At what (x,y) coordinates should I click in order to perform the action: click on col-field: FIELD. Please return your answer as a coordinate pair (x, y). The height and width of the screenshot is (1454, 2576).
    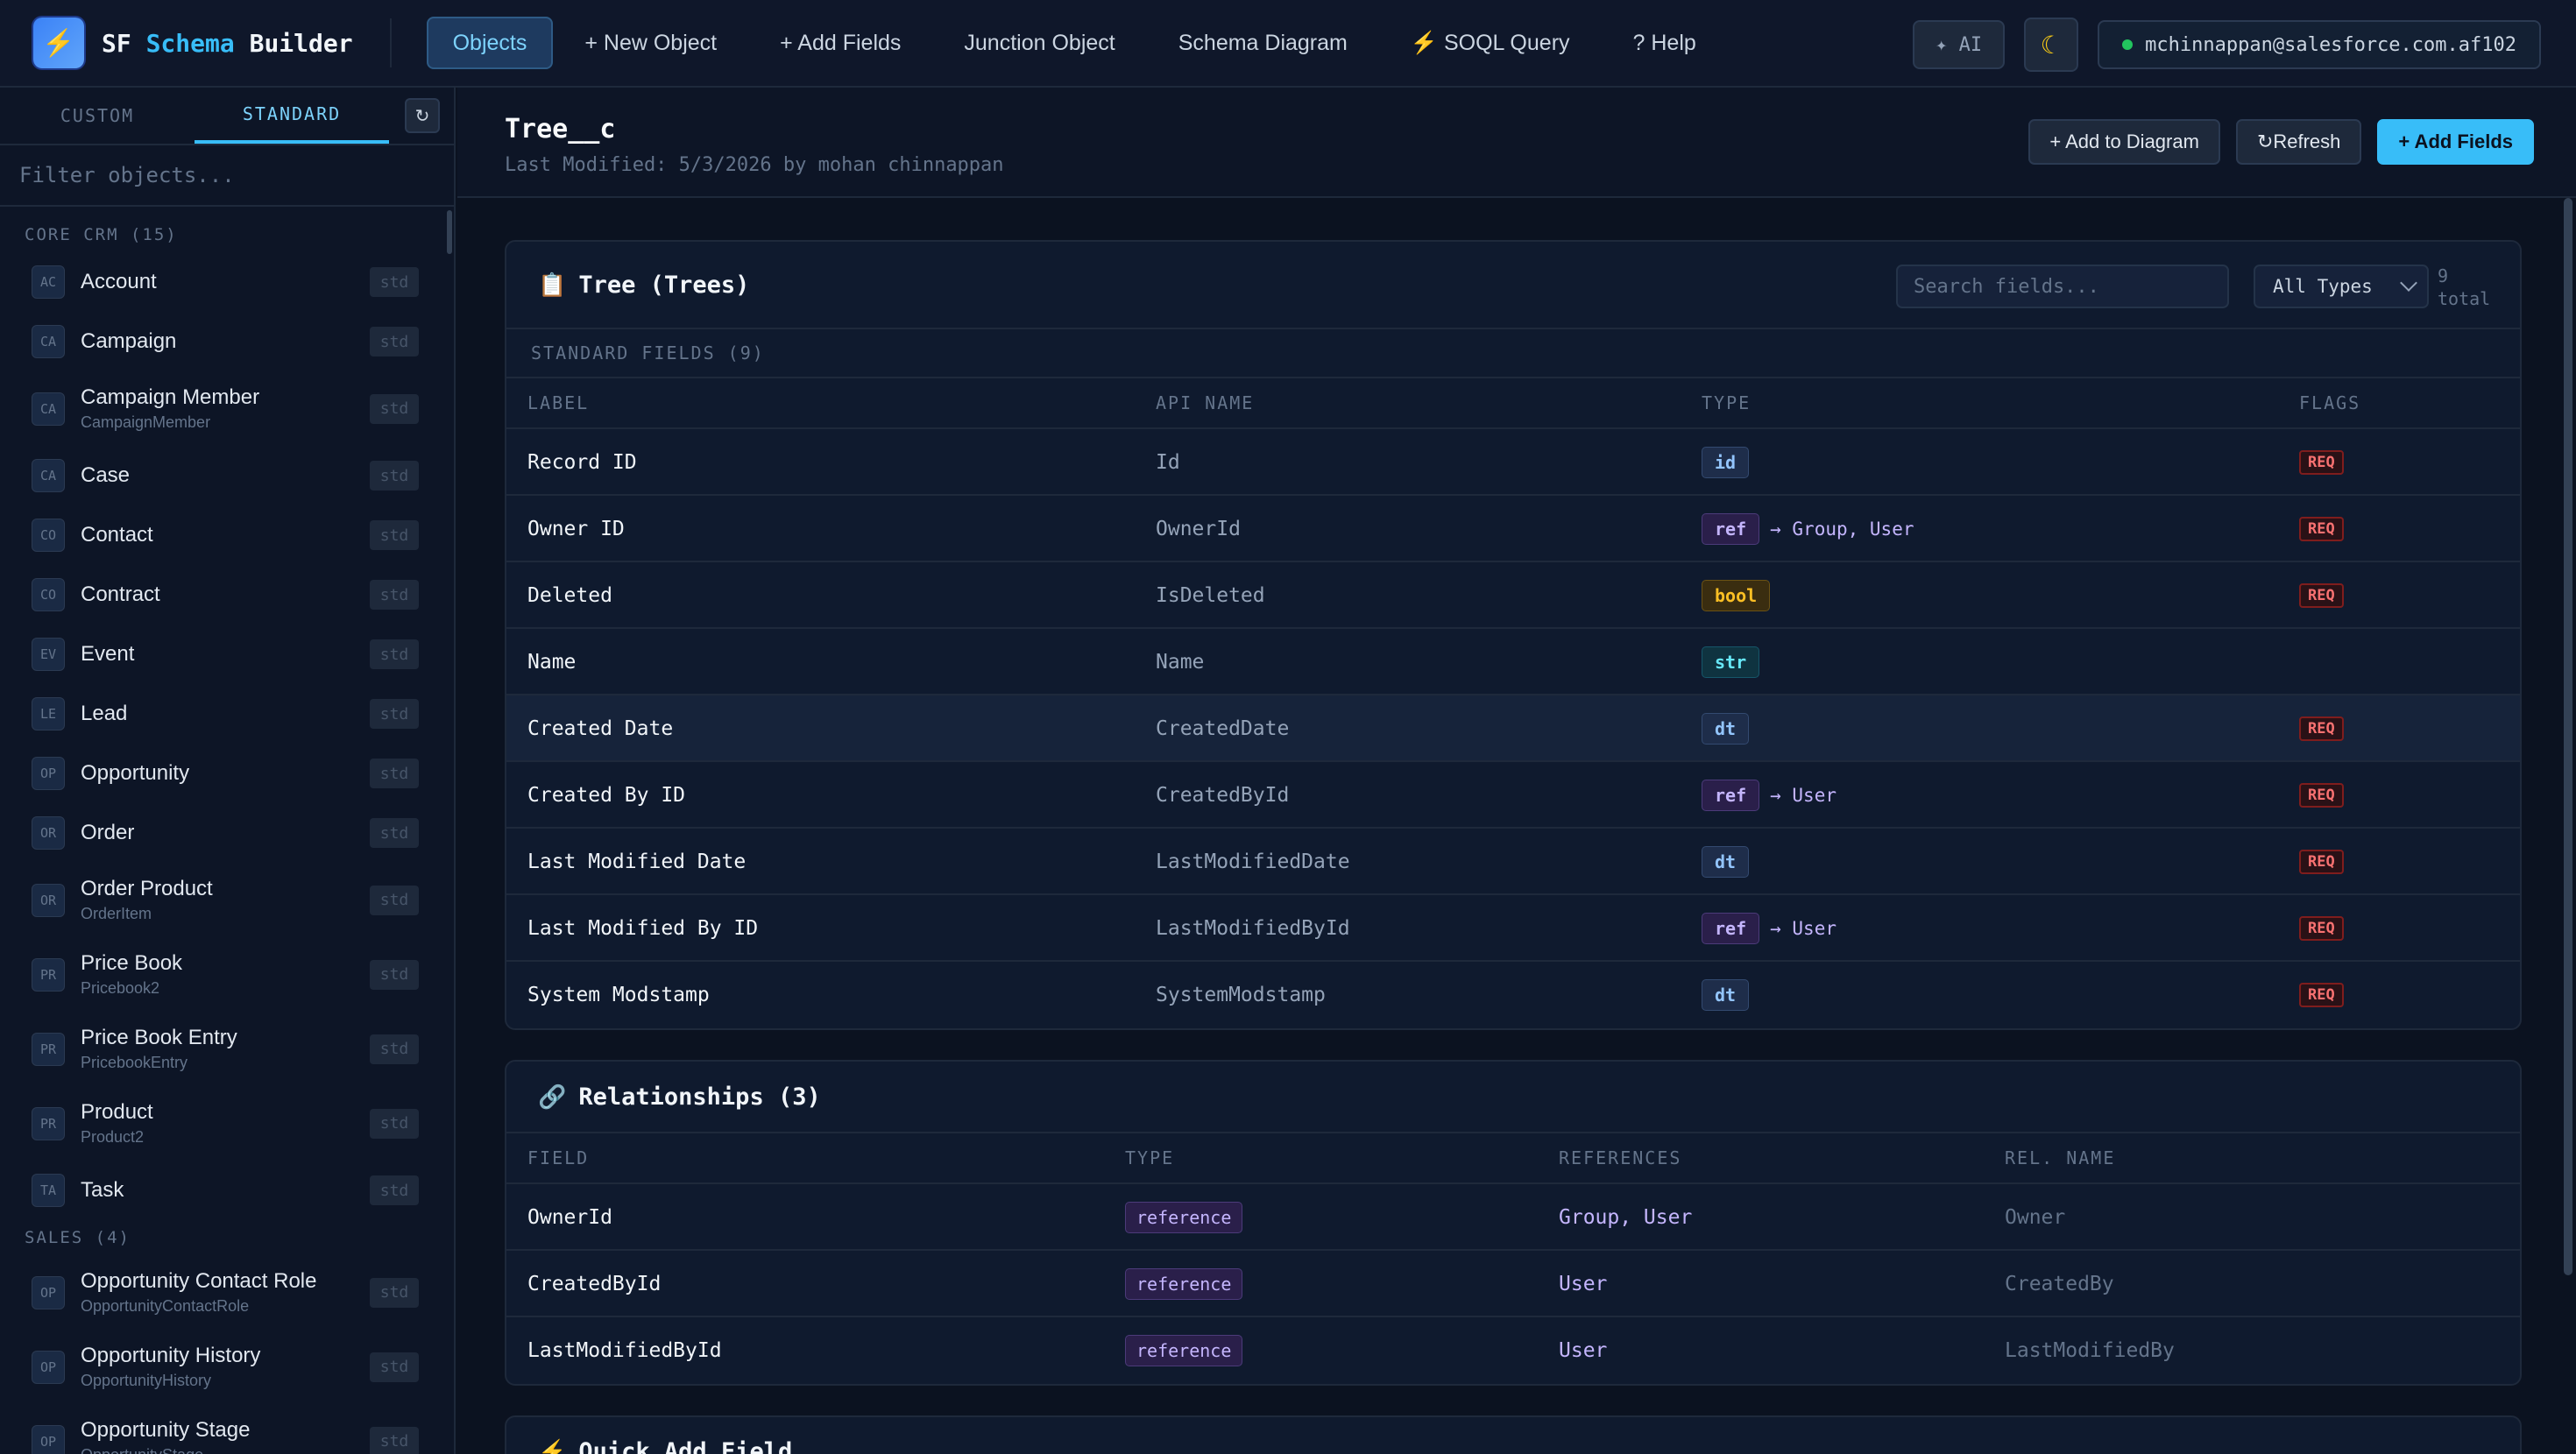
    Looking at the image, I should click on (558, 1157).